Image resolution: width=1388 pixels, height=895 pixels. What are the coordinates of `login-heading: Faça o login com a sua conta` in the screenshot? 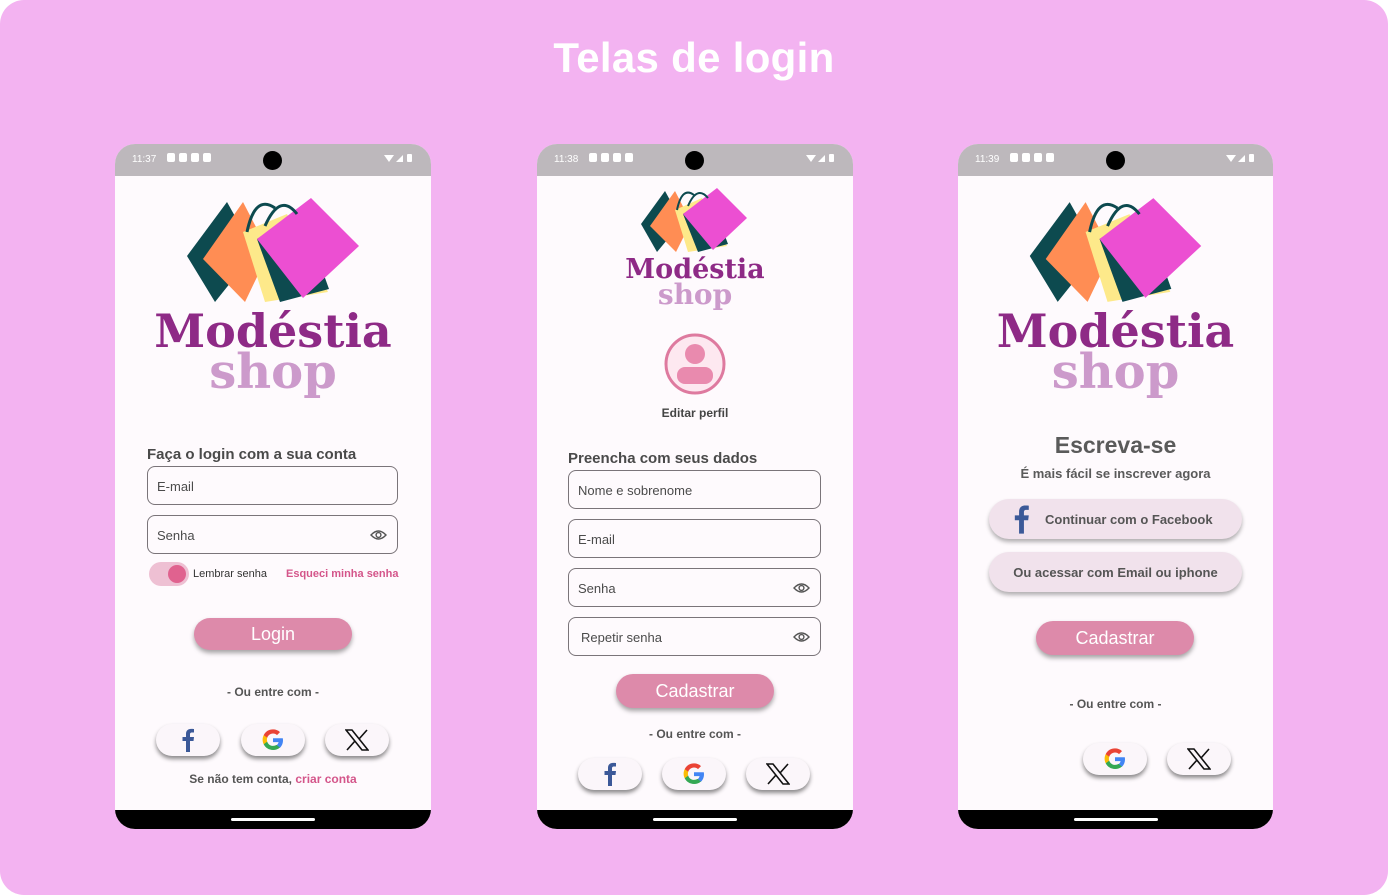 It's located at (252, 454).